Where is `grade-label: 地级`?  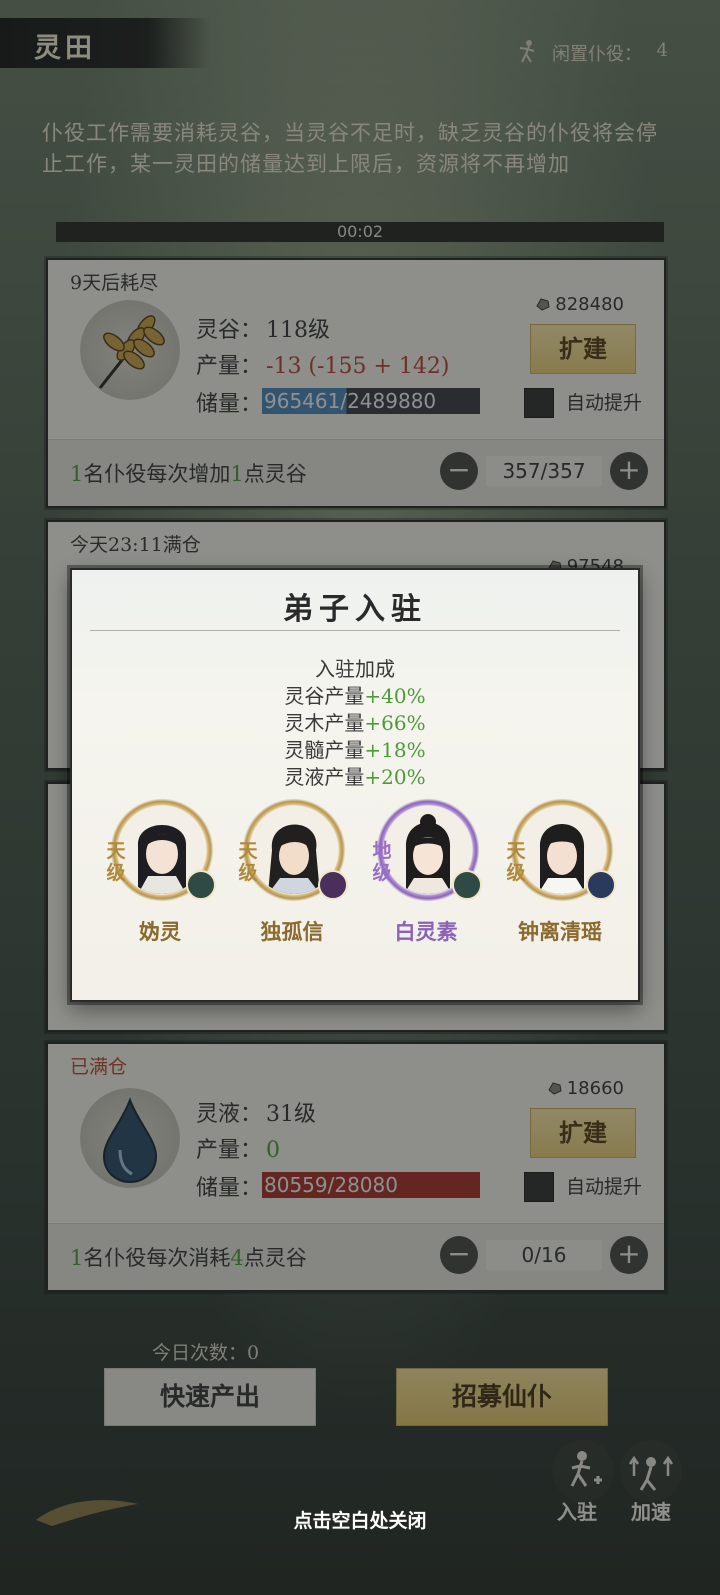 grade-label: 地级 is located at coordinates (382, 862).